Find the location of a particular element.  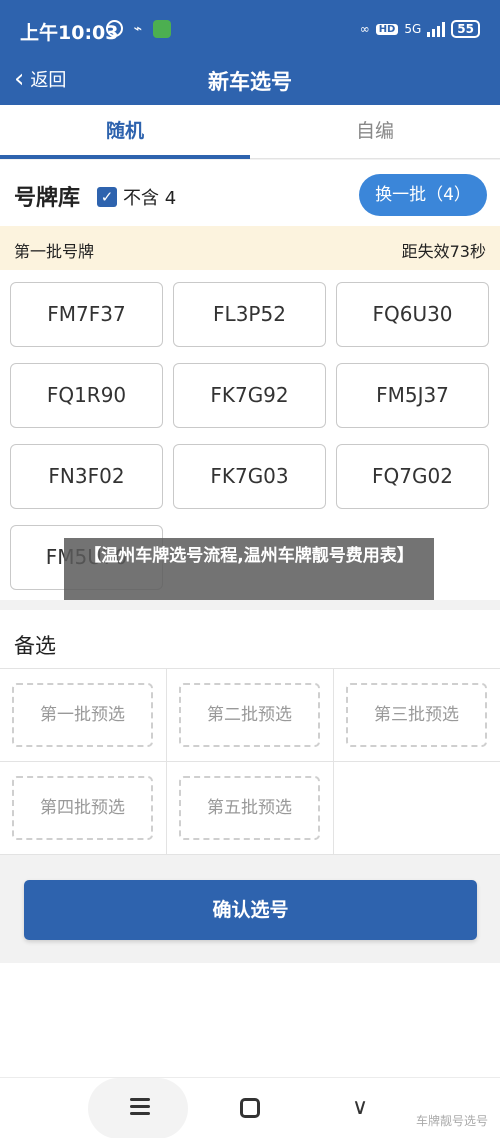

plate-option: FK7G03 is located at coordinates (249, 476).